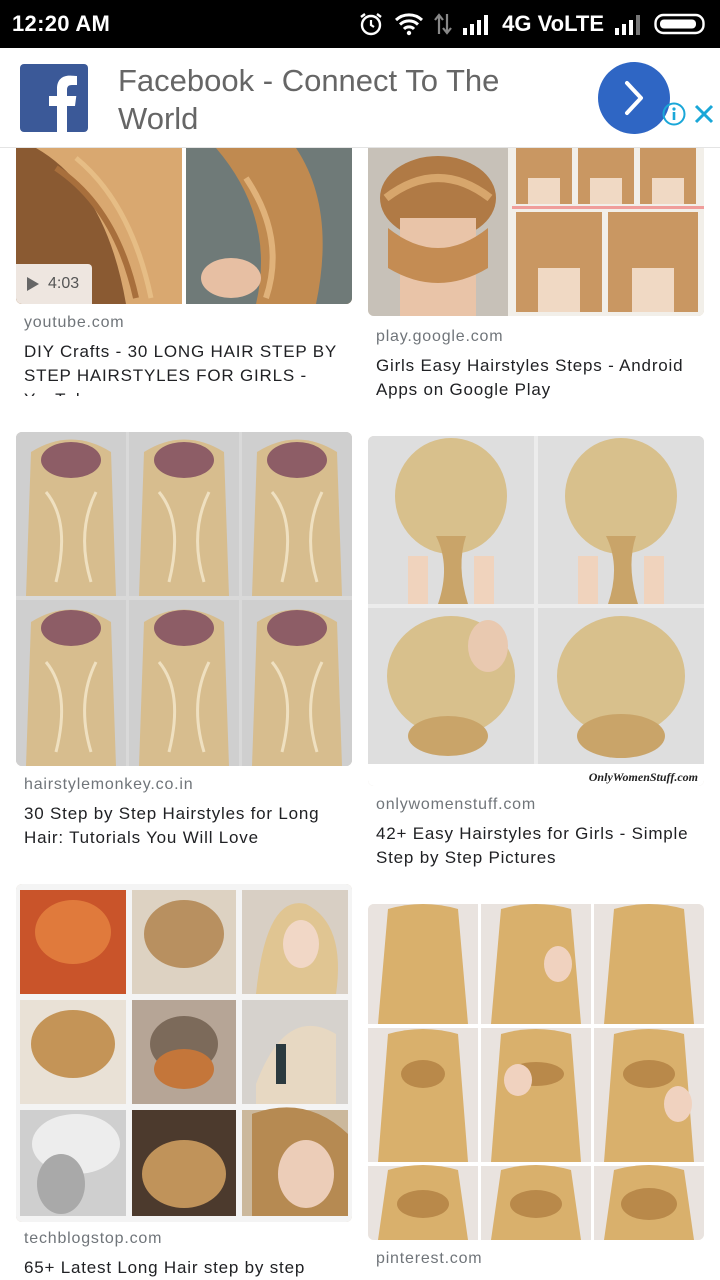  Describe the element at coordinates (189, 1268) in the screenshot. I see `result-caption-5: 65+ Latest Long Hair step by step` at that location.